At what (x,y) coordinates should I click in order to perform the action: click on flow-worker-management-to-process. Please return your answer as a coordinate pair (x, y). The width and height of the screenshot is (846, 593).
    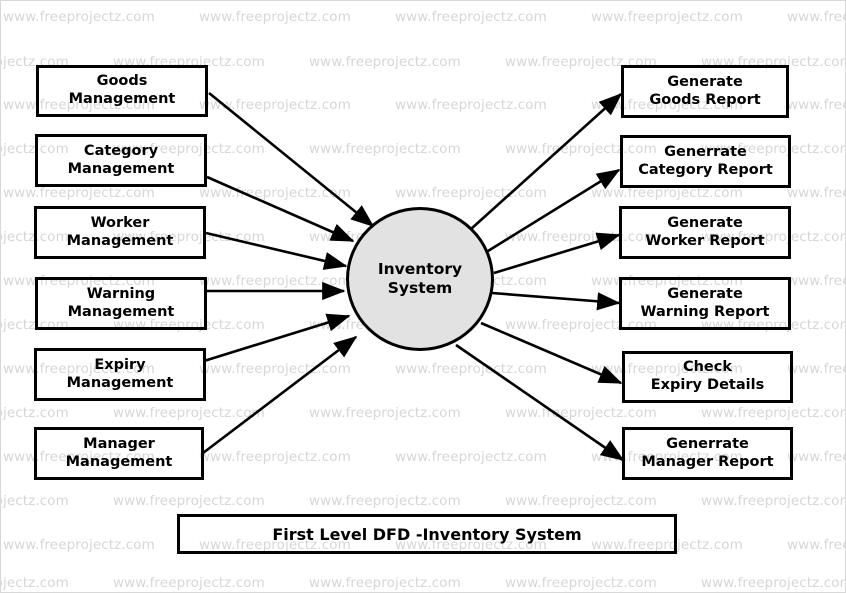
    Looking at the image, I should click on (276, 250).